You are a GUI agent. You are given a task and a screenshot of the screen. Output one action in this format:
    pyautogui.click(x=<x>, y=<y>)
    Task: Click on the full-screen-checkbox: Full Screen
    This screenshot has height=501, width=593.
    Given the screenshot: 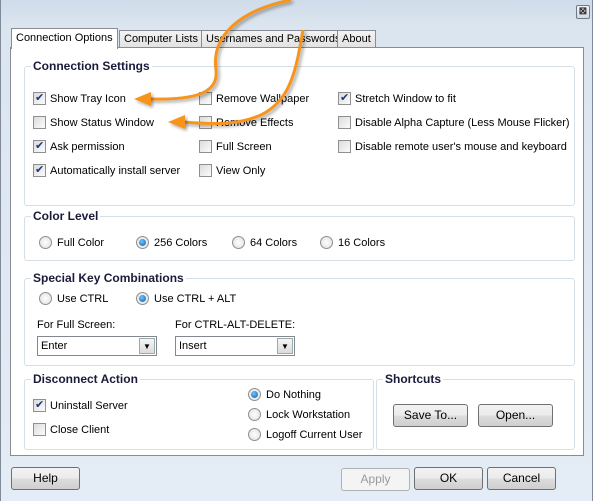 What is the action you would take?
    pyautogui.click(x=235, y=146)
    